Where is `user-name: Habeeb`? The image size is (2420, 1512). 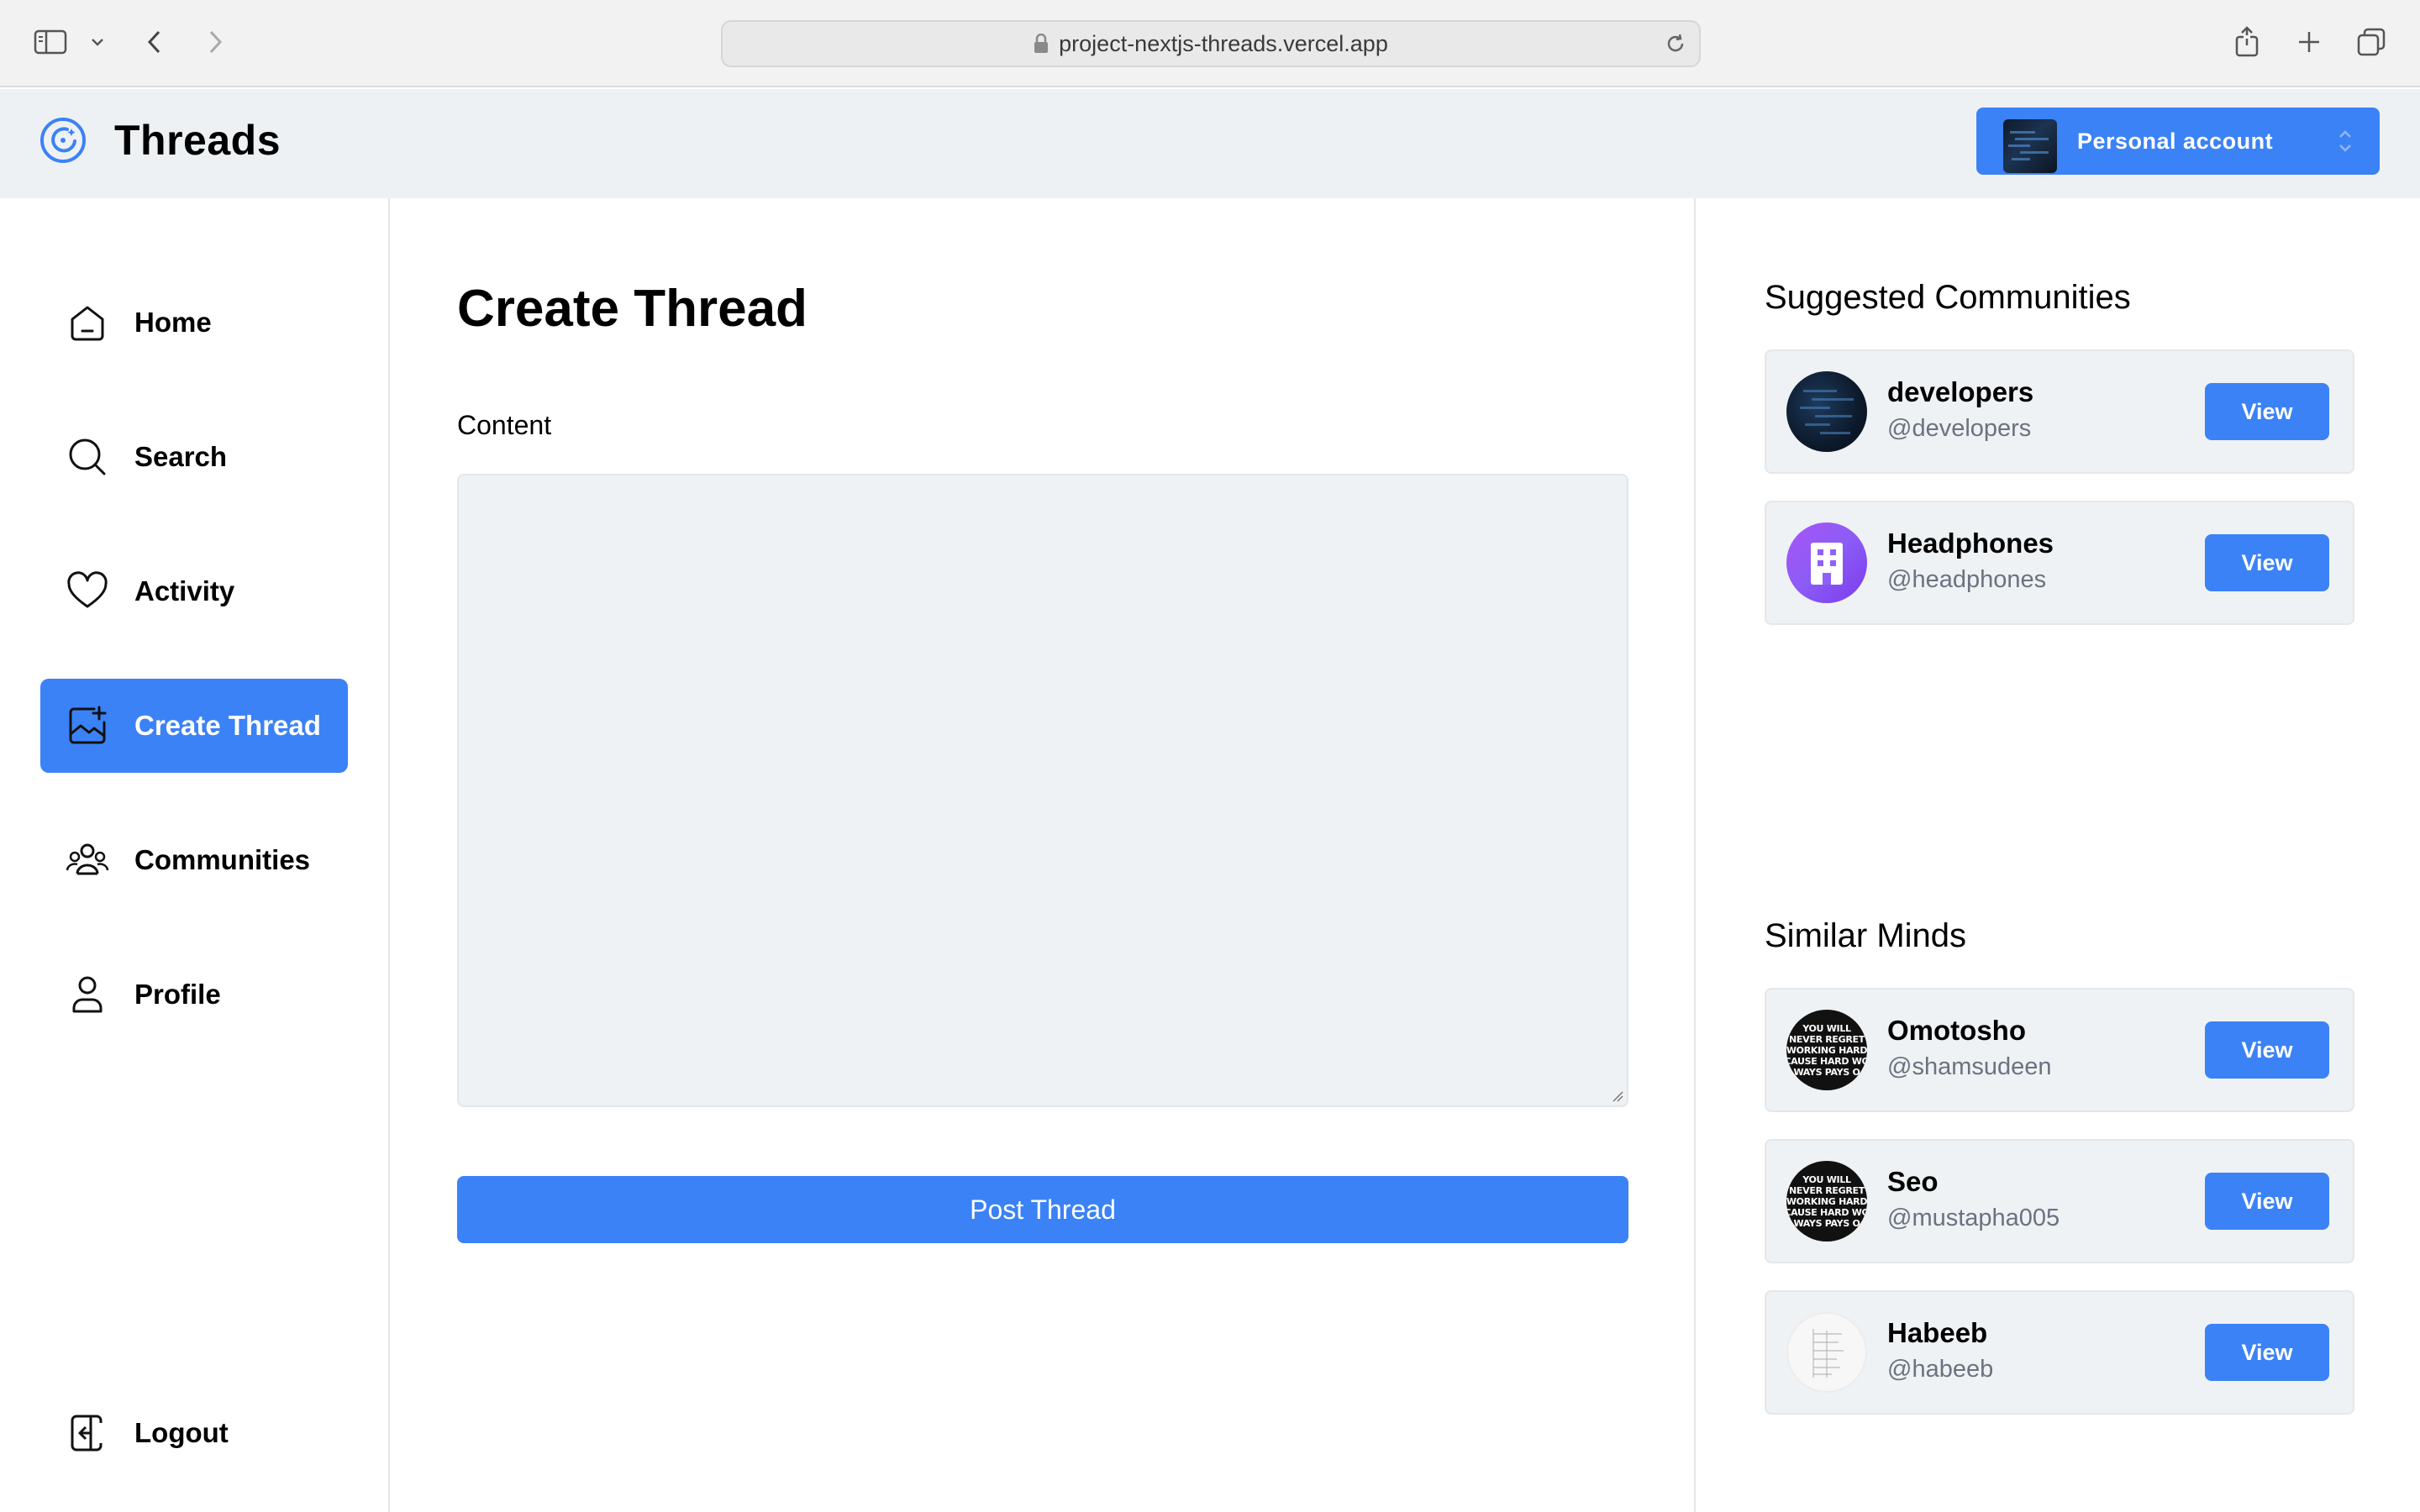 user-name: Habeeb is located at coordinates (1937, 1332).